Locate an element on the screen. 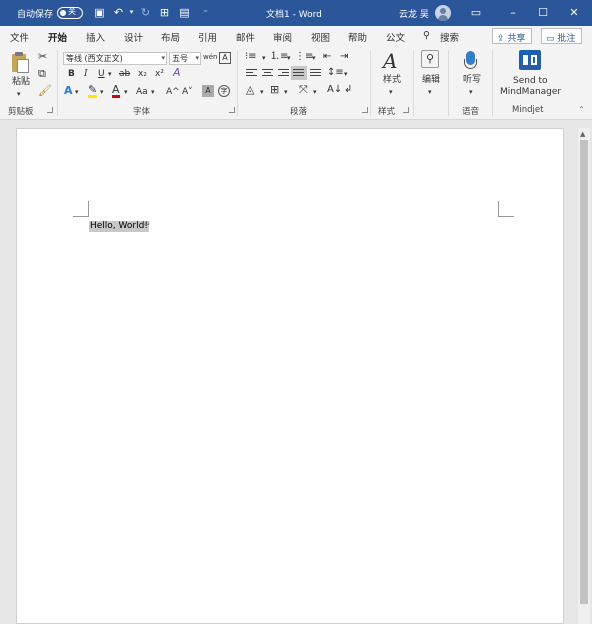 This screenshot has height=624, width=592. align-center-icon is located at coordinates (267, 73).